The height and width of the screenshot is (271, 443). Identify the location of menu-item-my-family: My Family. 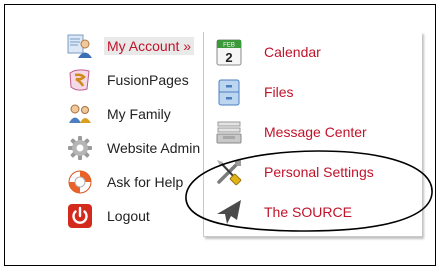
(140, 114).